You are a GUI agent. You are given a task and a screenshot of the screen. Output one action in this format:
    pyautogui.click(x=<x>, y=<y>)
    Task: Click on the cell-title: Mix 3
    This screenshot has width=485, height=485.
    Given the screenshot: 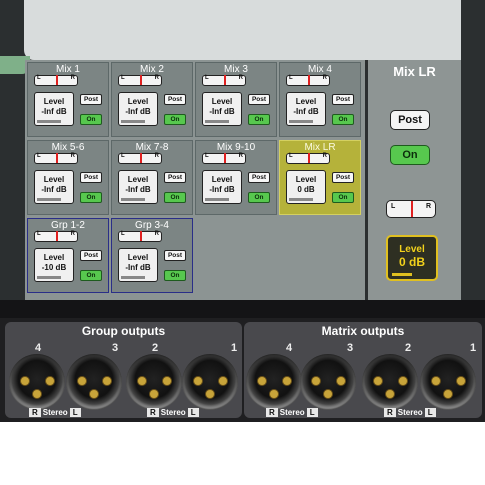 What is the action you would take?
    pyautogui.click(x=236, y=69)
    